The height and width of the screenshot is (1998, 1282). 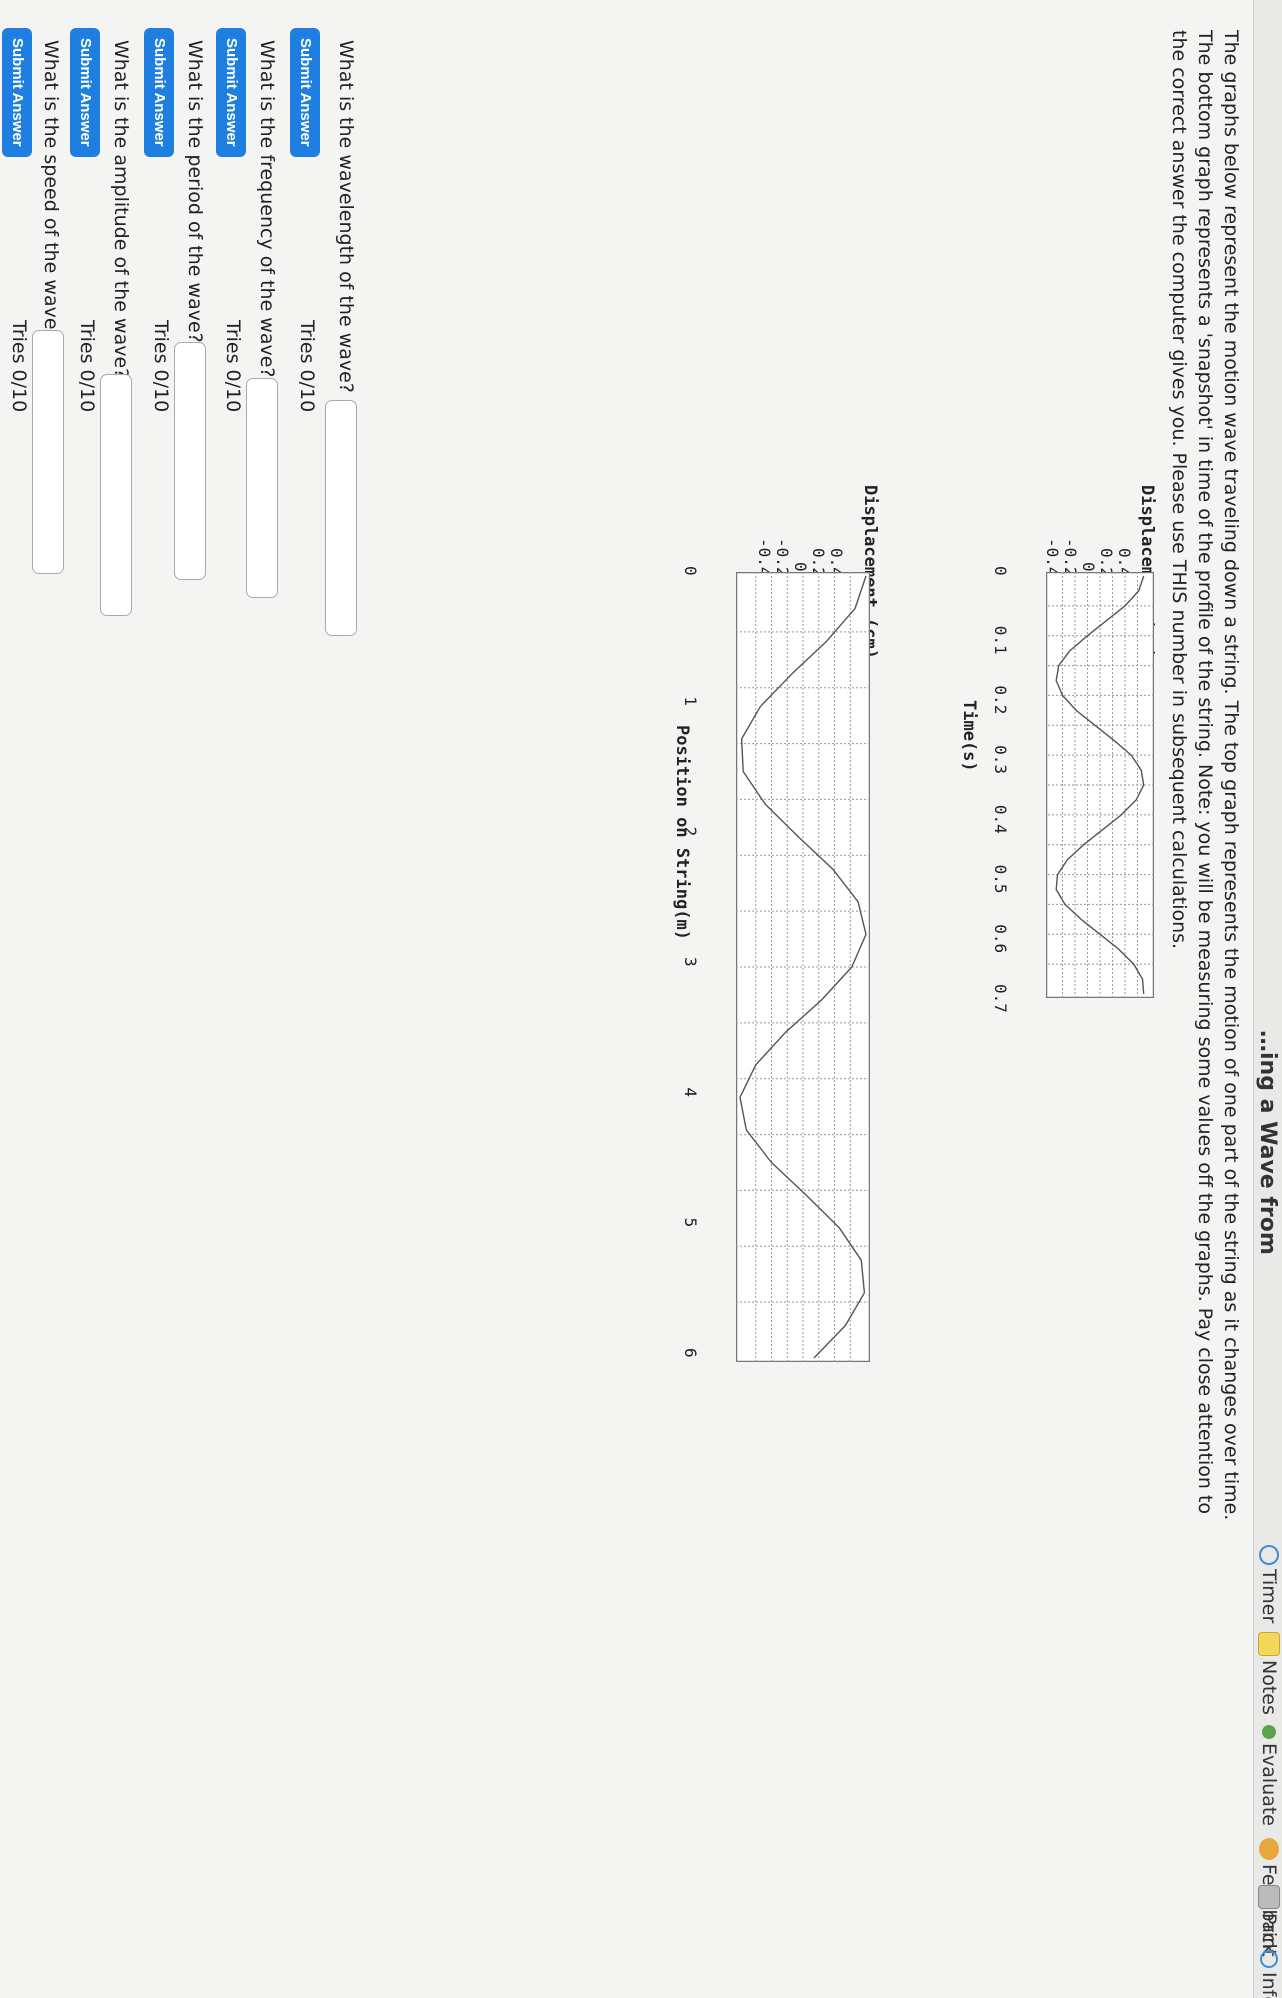 What do you see at coordinates (1052, 557) in the screenshot?
I see `top-ytick: -0.4` at bounding box center [1052, 557].